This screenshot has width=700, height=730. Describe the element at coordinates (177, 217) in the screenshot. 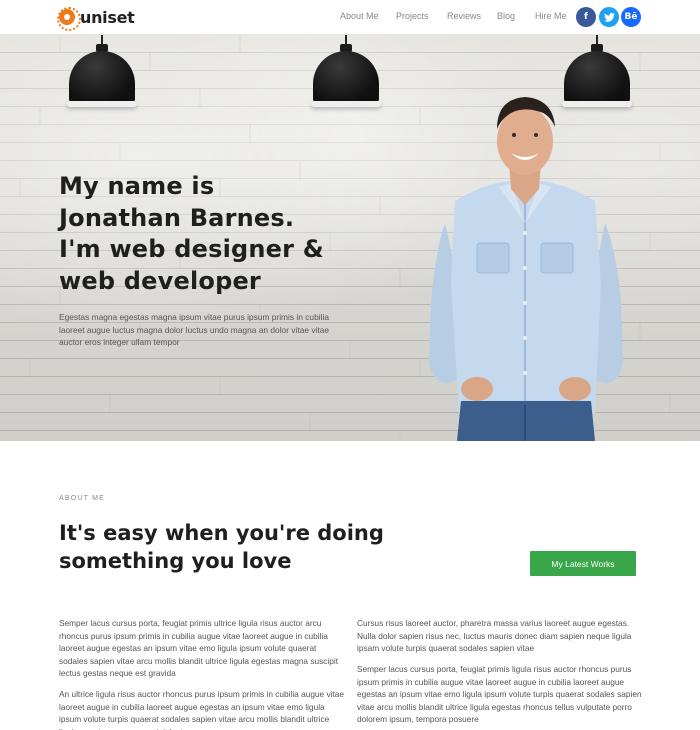

I see `hero-title-line: Jonathan Barnes.` at that location.